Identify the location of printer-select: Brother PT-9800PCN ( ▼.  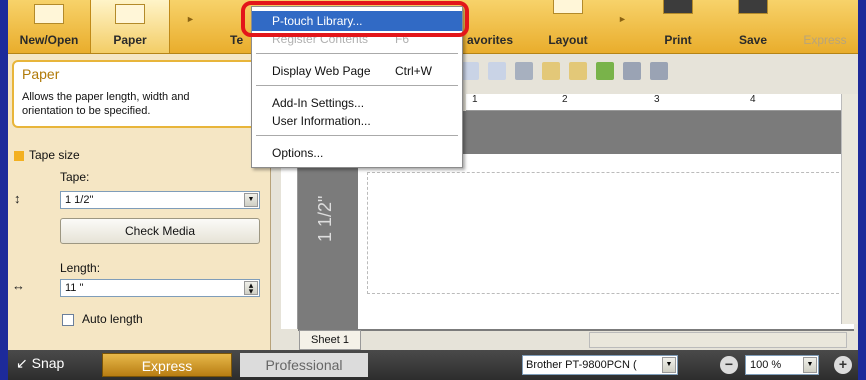
(600, 365).